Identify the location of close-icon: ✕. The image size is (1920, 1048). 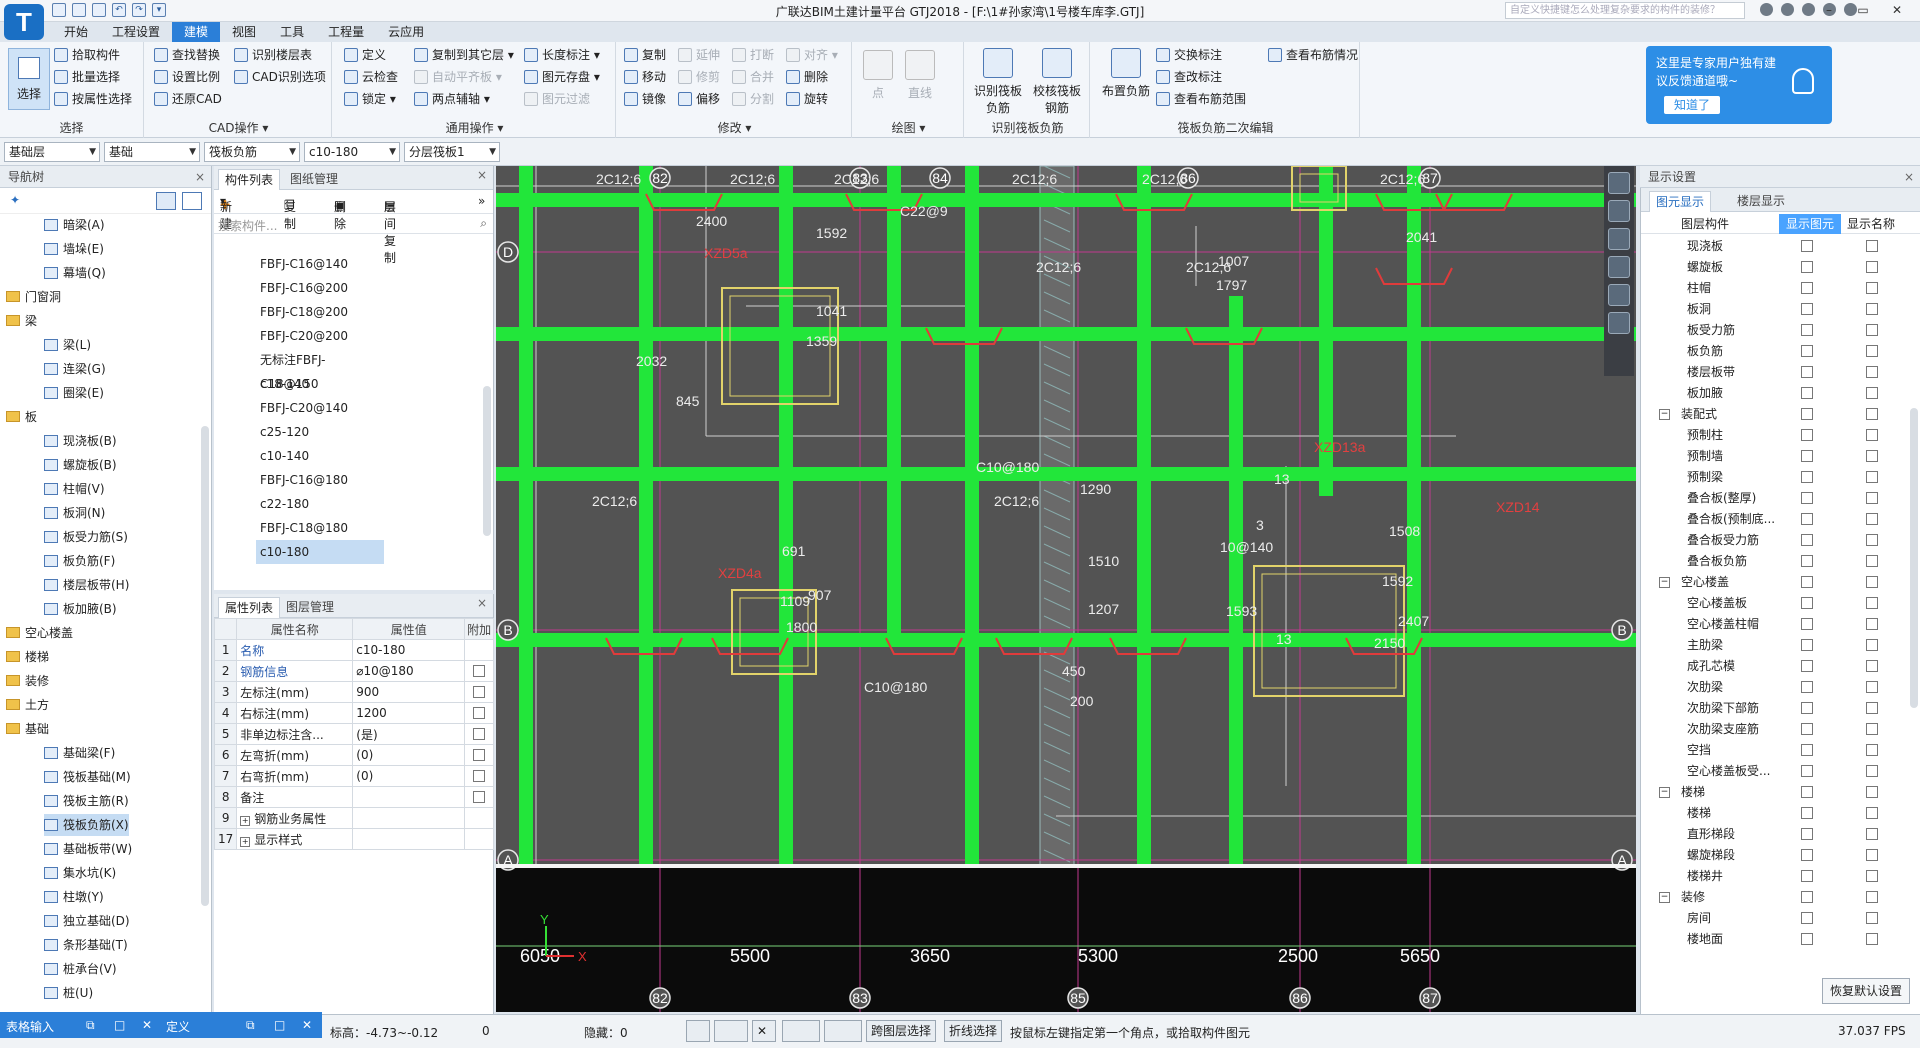
(307, 1025).